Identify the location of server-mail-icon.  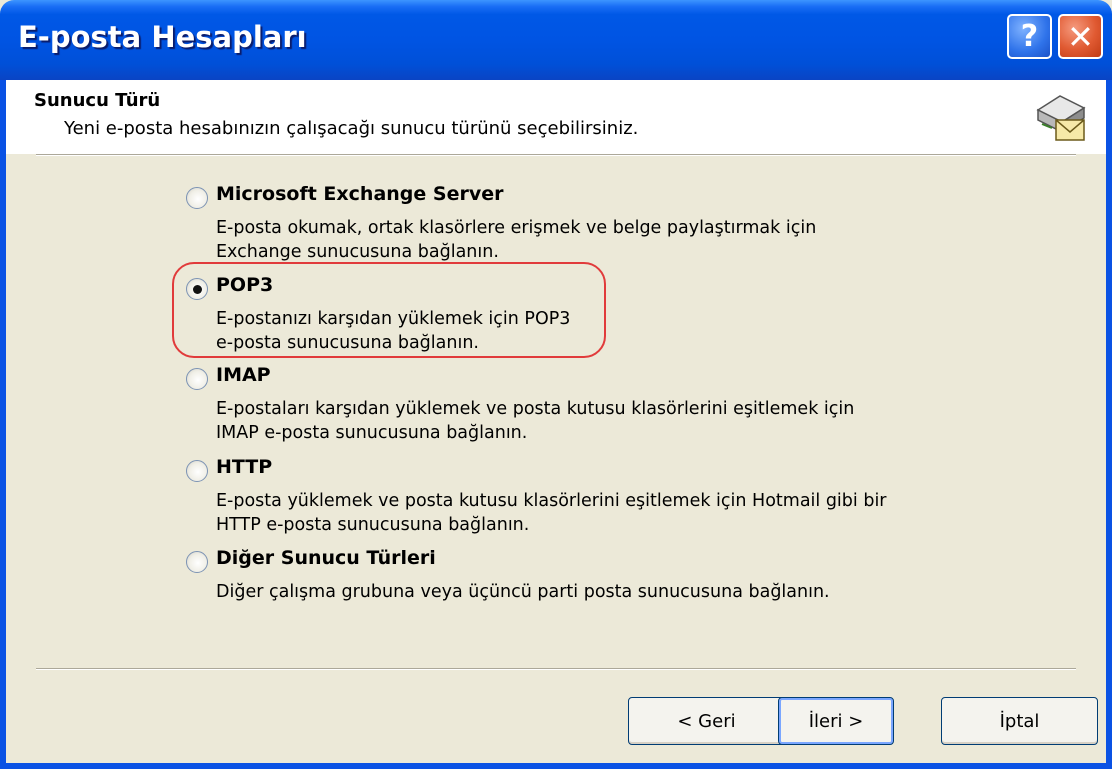
(1060, 115).